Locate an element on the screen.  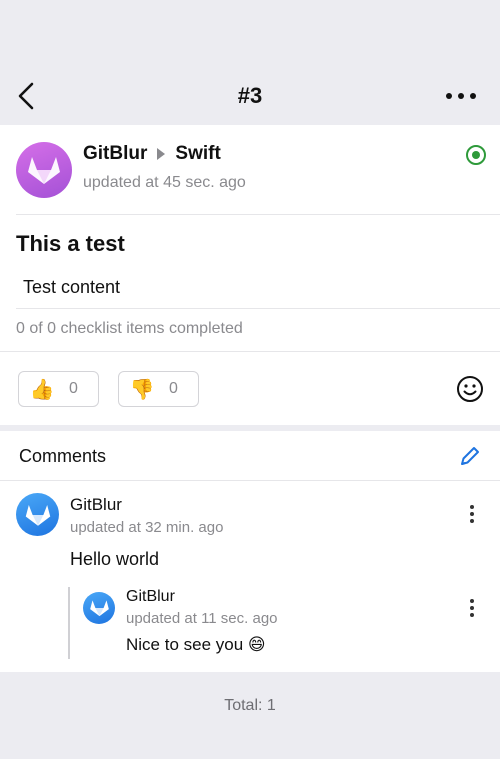
comment-more-icon is located at coordinates (472, 515).